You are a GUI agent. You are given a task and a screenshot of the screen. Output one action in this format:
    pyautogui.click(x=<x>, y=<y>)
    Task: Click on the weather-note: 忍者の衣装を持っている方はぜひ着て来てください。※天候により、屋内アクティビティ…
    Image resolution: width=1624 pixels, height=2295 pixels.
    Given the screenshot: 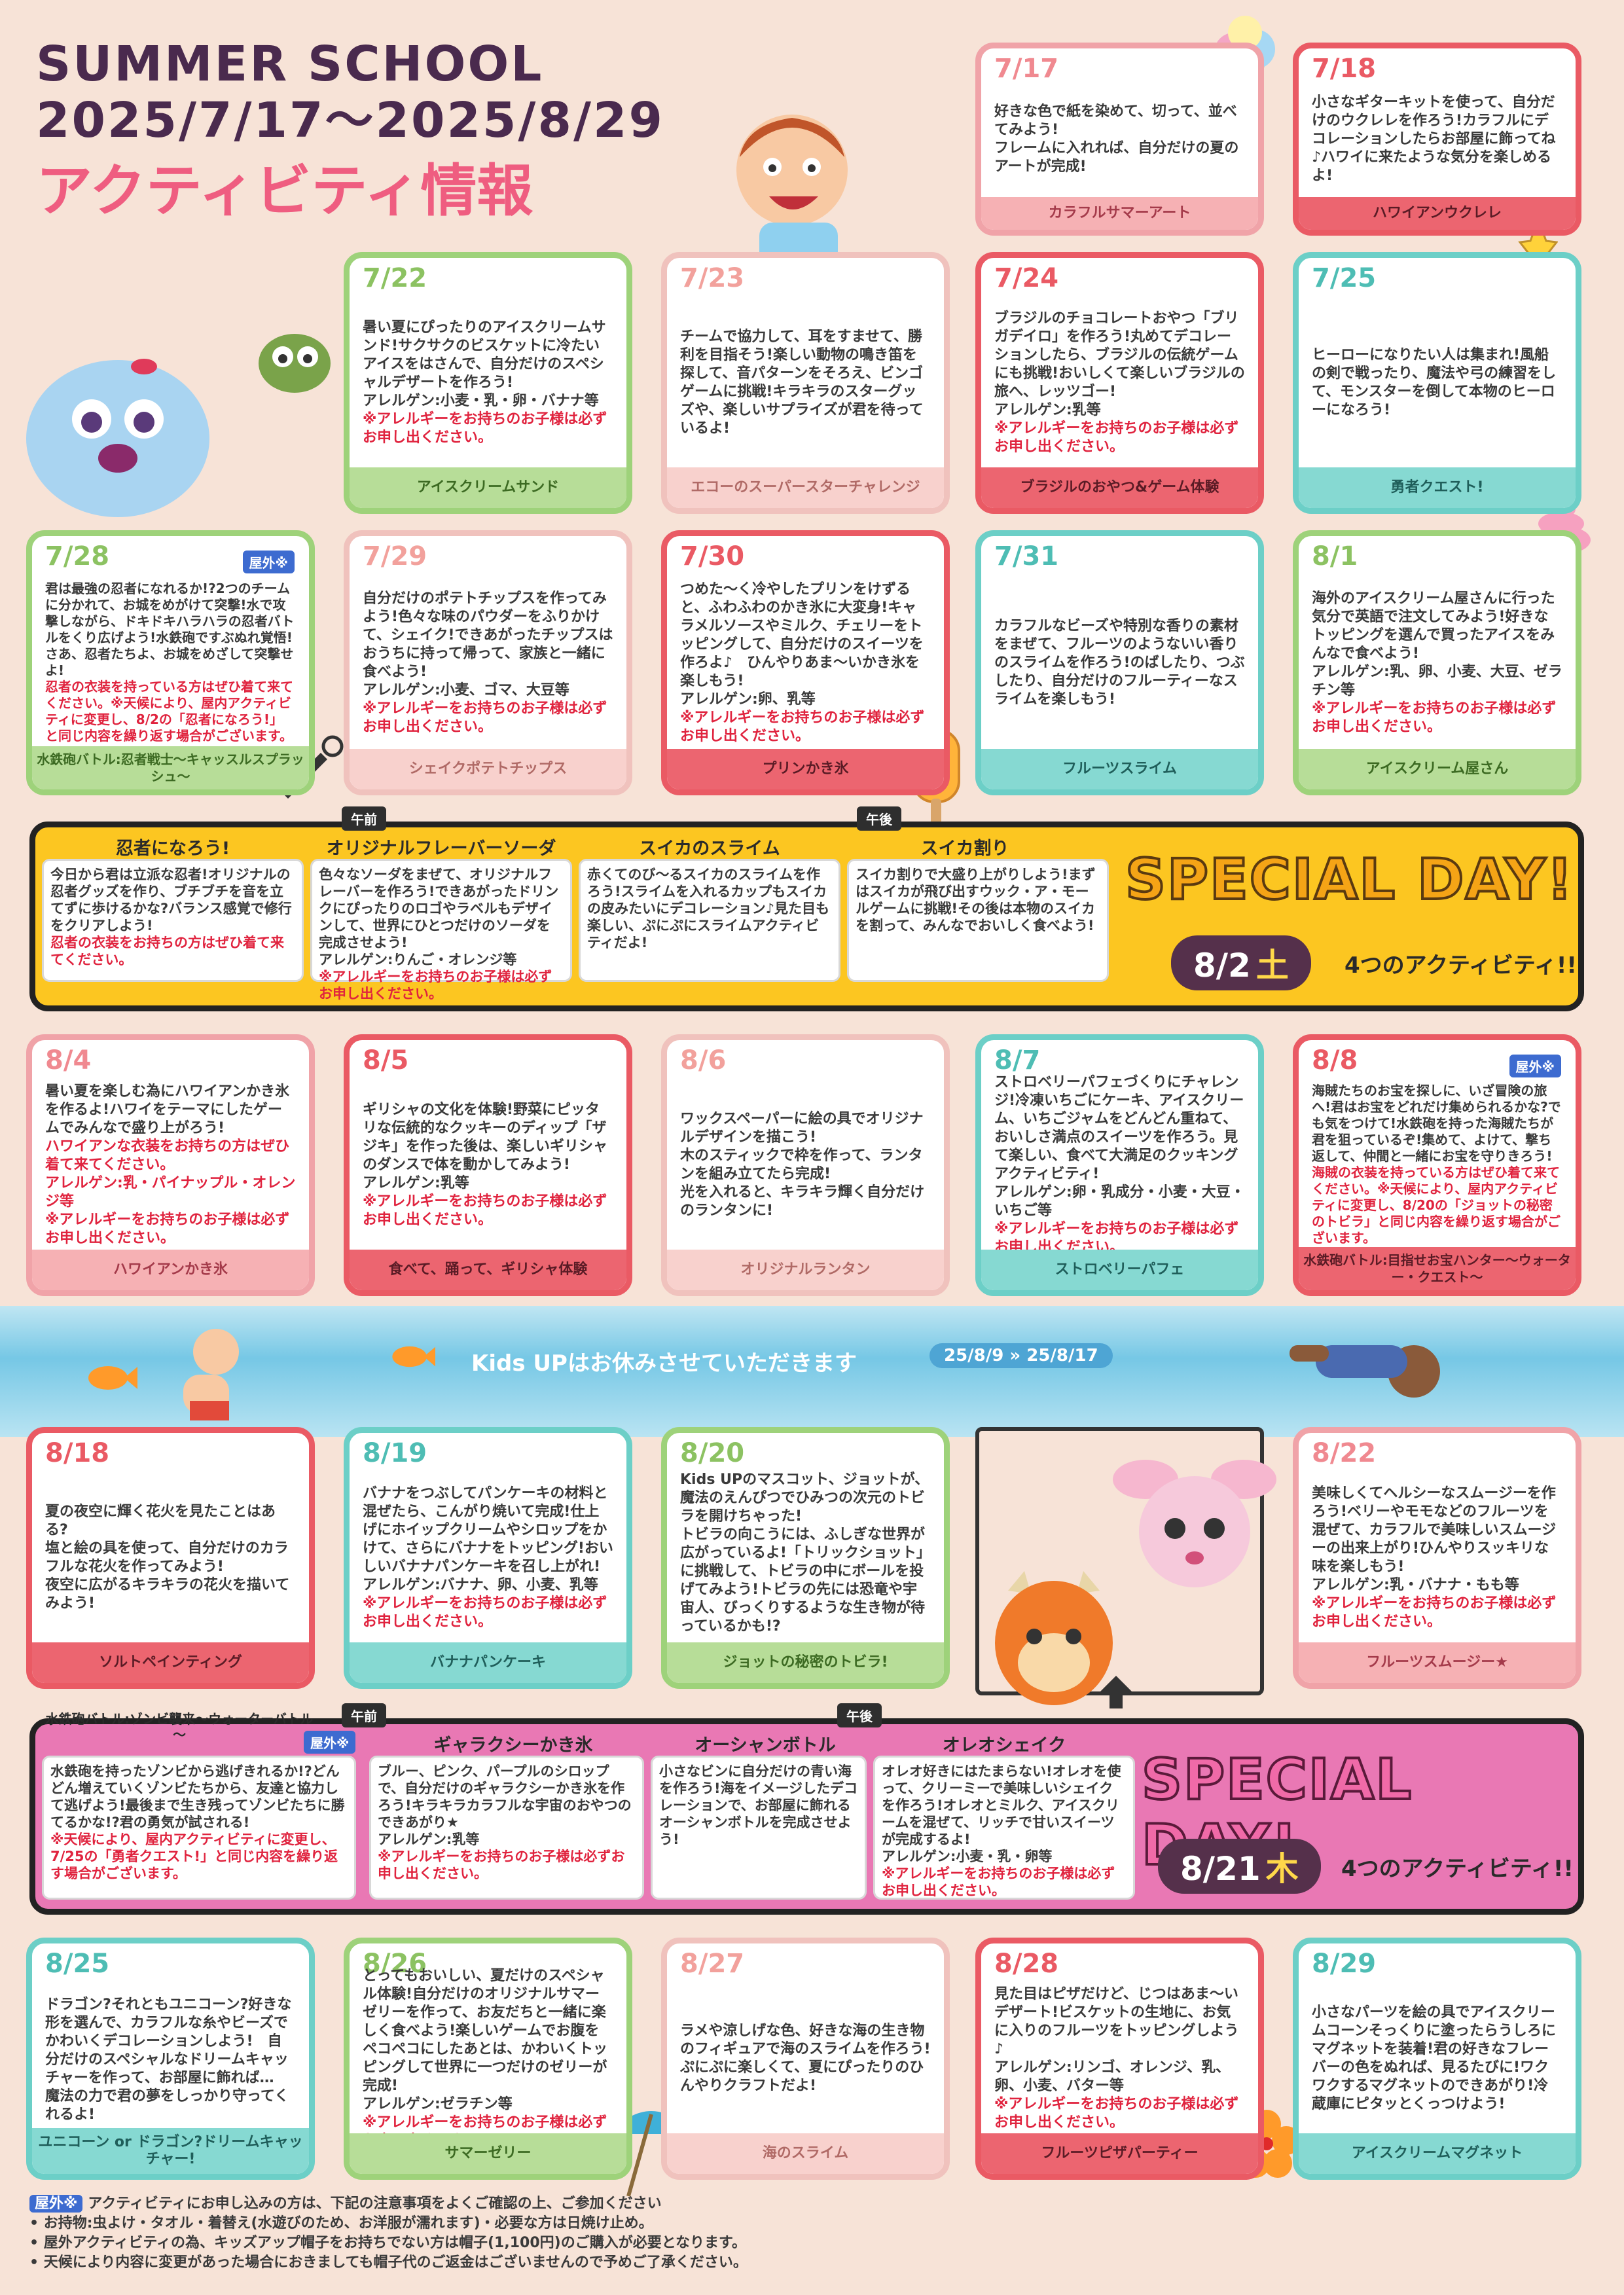 What is the action you would take?
    pyautogui.click(x=169, y=711)
    